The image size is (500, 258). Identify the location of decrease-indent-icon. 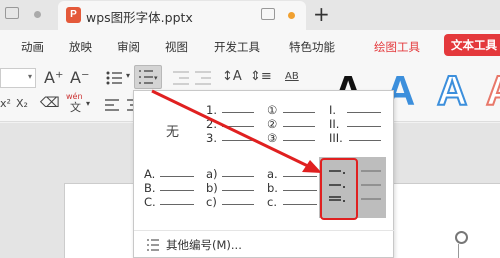
(181, 78).